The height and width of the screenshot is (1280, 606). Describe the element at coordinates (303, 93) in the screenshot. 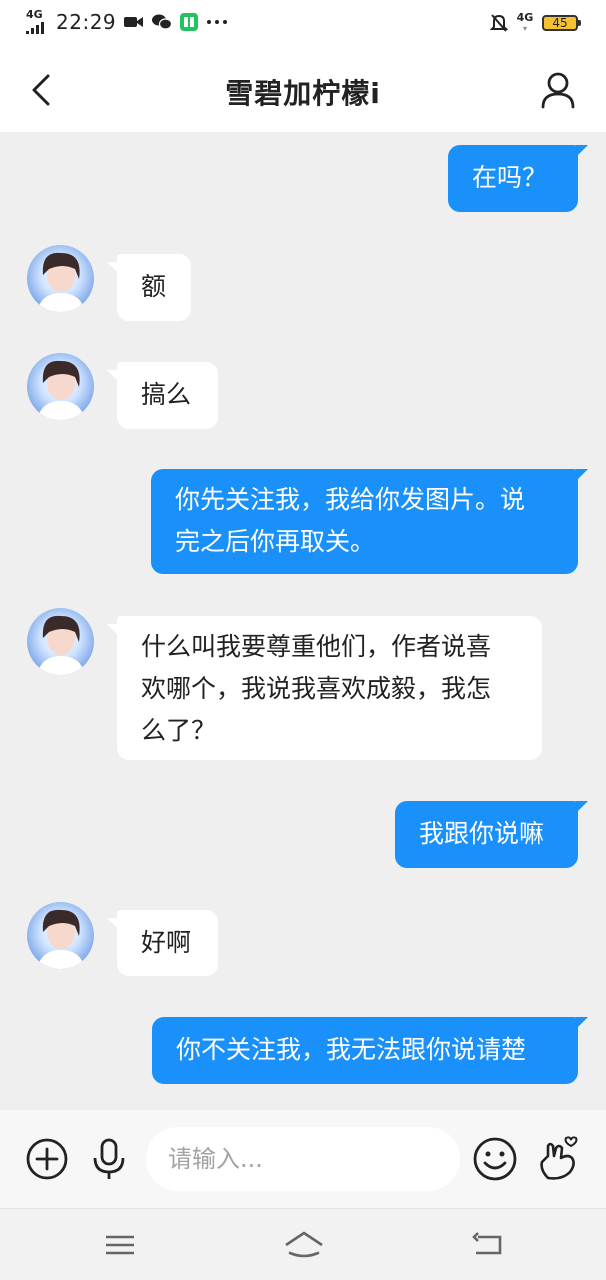

I see `chat-title: 雪碧加柠檬ⅰ` at that location.